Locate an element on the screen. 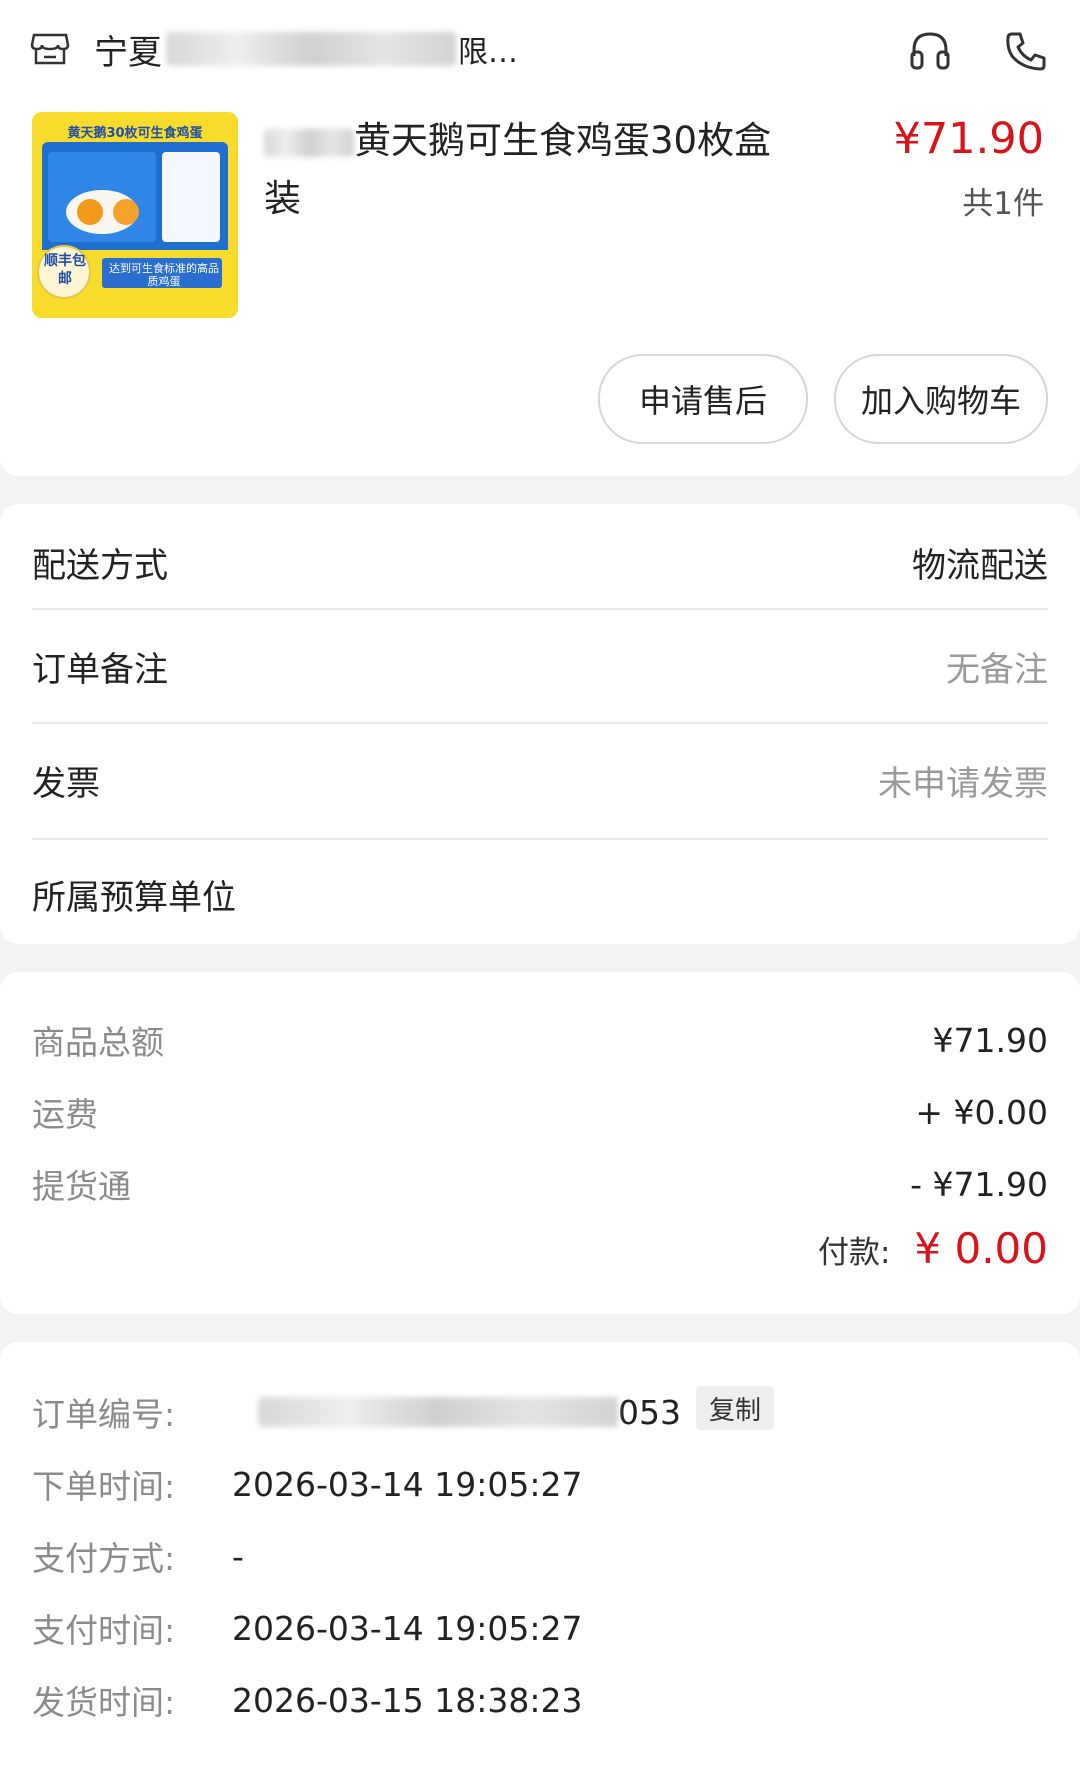 The height and width of the screenshot is (1768, 1080). payment-value: ¥ 0.00 is located at coordinates (981, 1248).